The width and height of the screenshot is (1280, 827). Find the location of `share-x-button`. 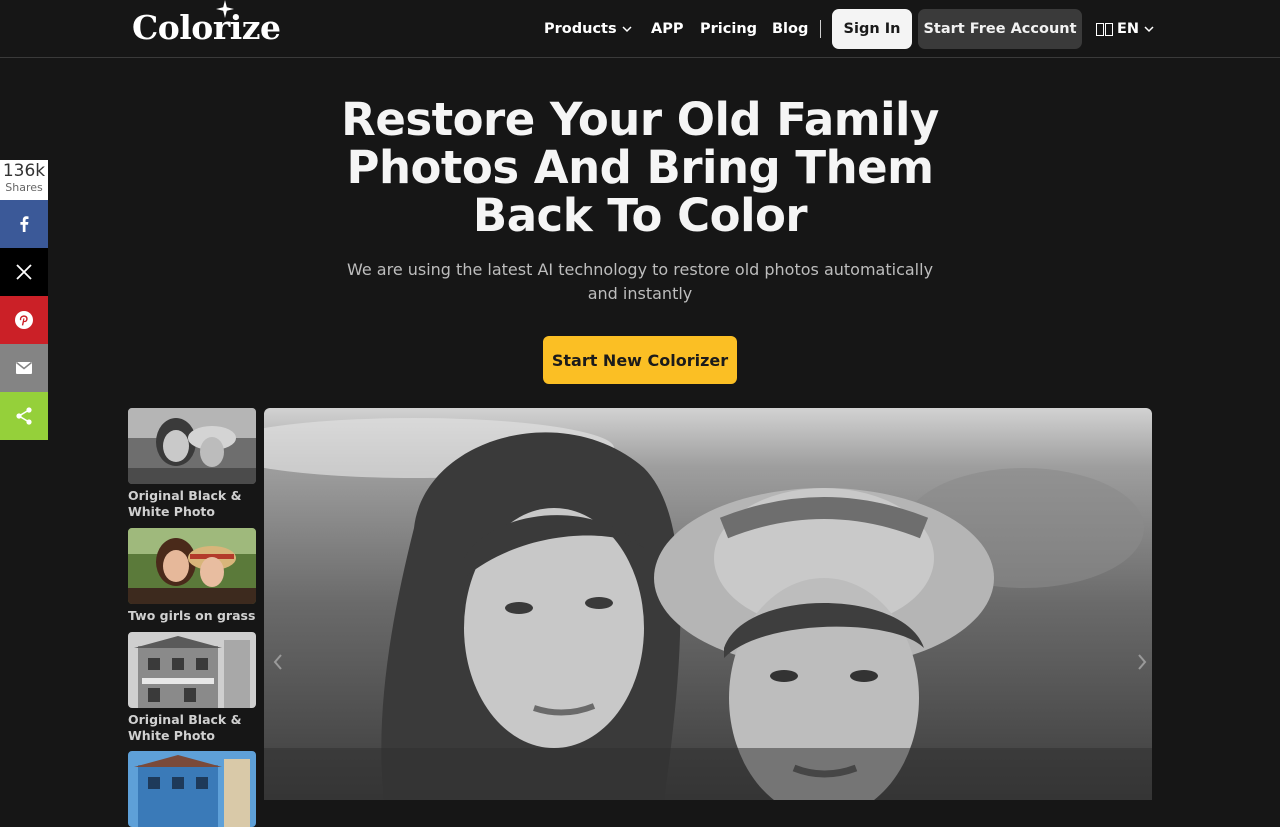

share-x-button is located at coordinates (24, 272).